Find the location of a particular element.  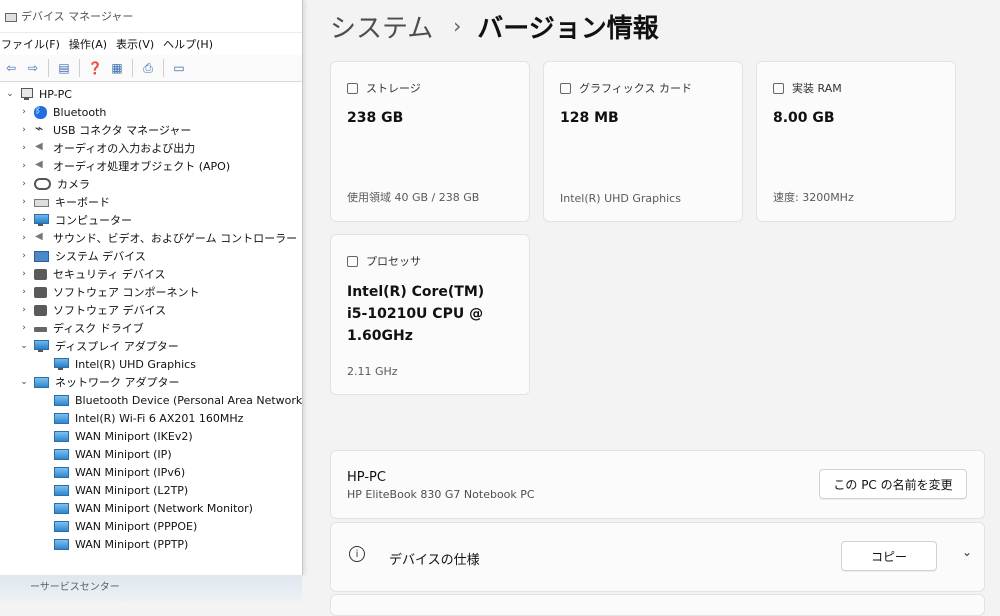

tree-item: › ディスク ドライブ is located at coordinates (151, 328).